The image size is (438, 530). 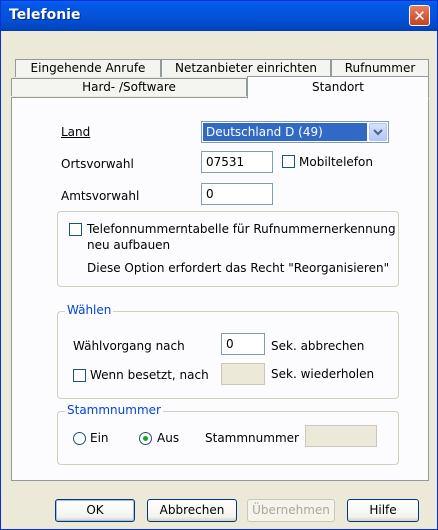 What do you see at coordinates (318, 346) in the screenshot?
I see `abort-suffix: Sek. abbrechen` at bounding box center [318, 346].